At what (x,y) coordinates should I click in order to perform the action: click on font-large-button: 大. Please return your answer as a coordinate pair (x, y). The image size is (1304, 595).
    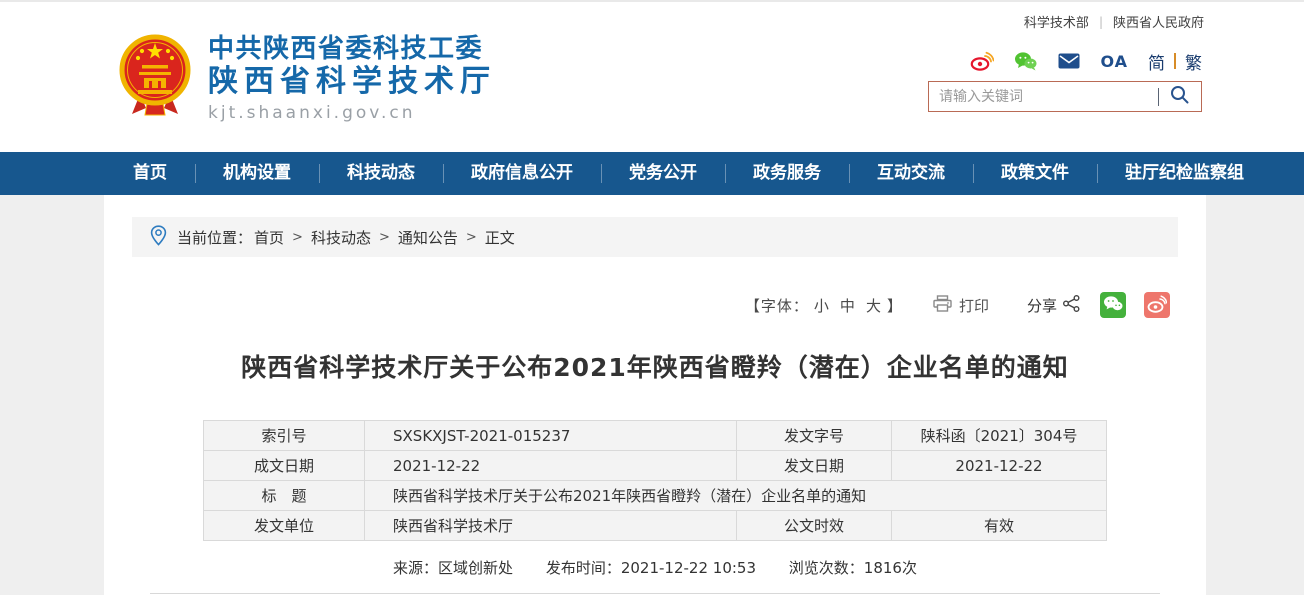
    Looking at the image, I should click on (874, 305).